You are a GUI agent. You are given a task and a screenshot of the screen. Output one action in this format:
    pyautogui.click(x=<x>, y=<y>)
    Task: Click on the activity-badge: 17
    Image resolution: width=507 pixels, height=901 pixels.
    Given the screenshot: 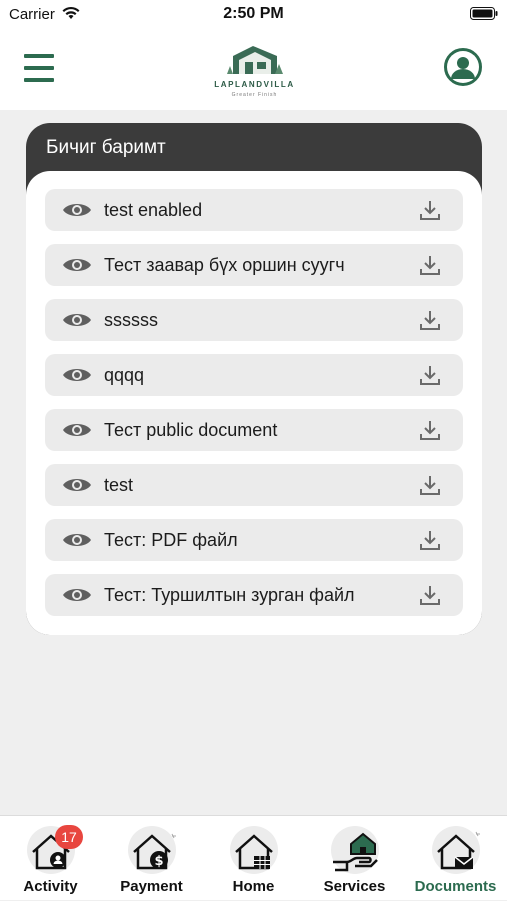 What is the action you would take?
    pyautogui.click(x=69, y=837)
    